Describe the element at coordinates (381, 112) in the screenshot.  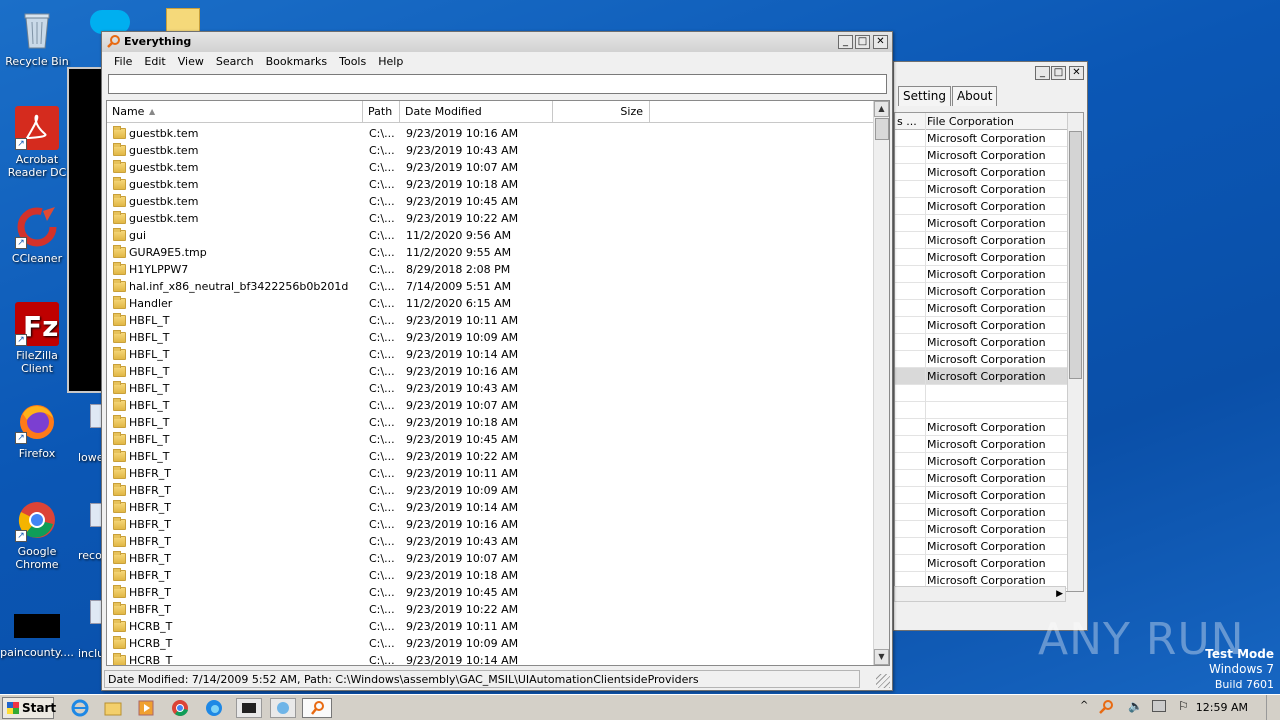
I see `column-path: Path` at that location.